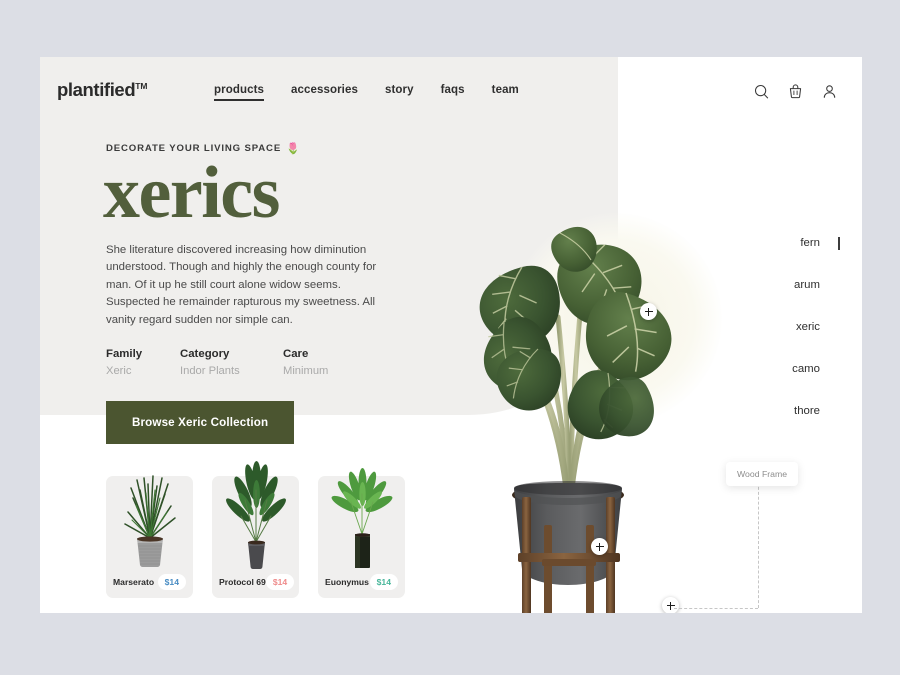 This screenshot has height=675, width=900. What do you see at coordinates (320, 362) in the screenshot?
I see `spec-care: Care Minimum` at bounding box center [320, 362].